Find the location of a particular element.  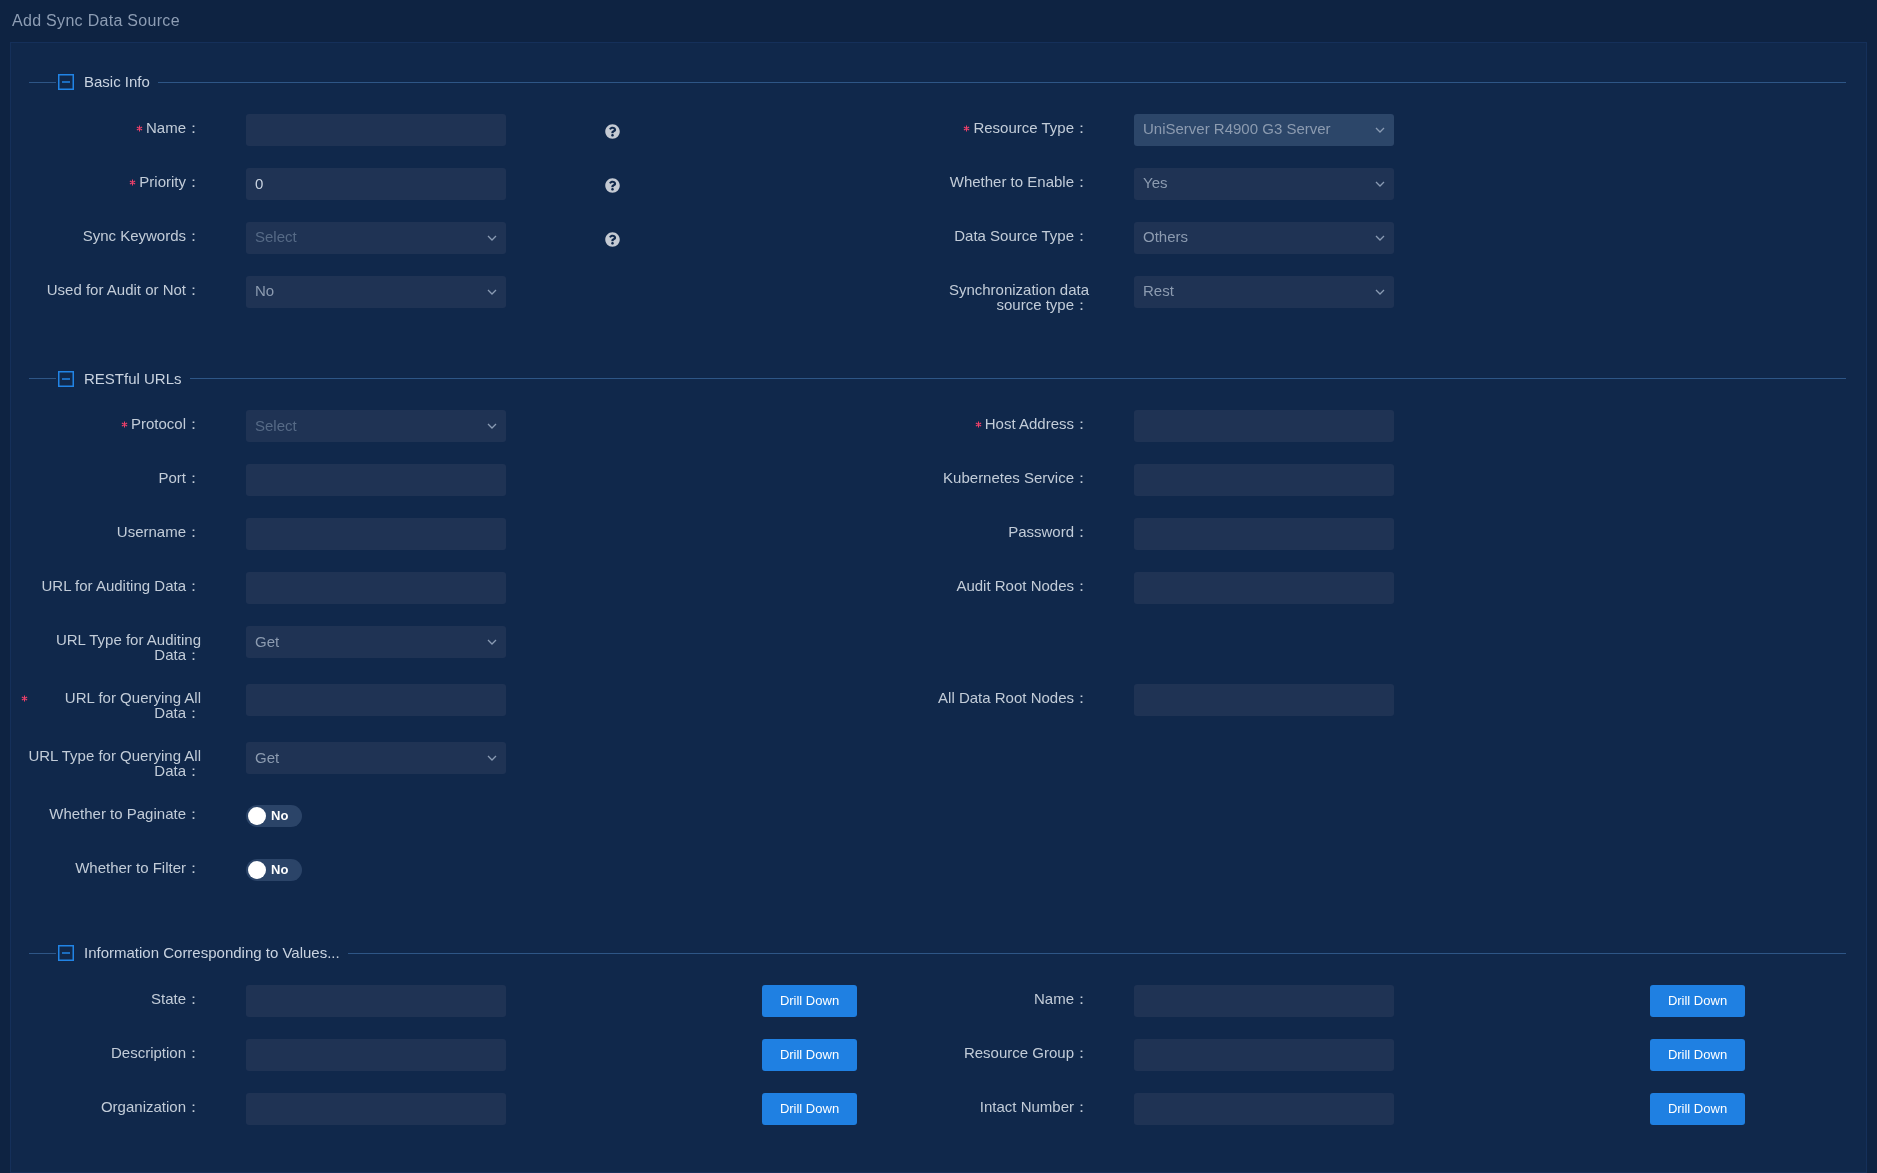

field-label: Username： is located at coordinates (158, 531).